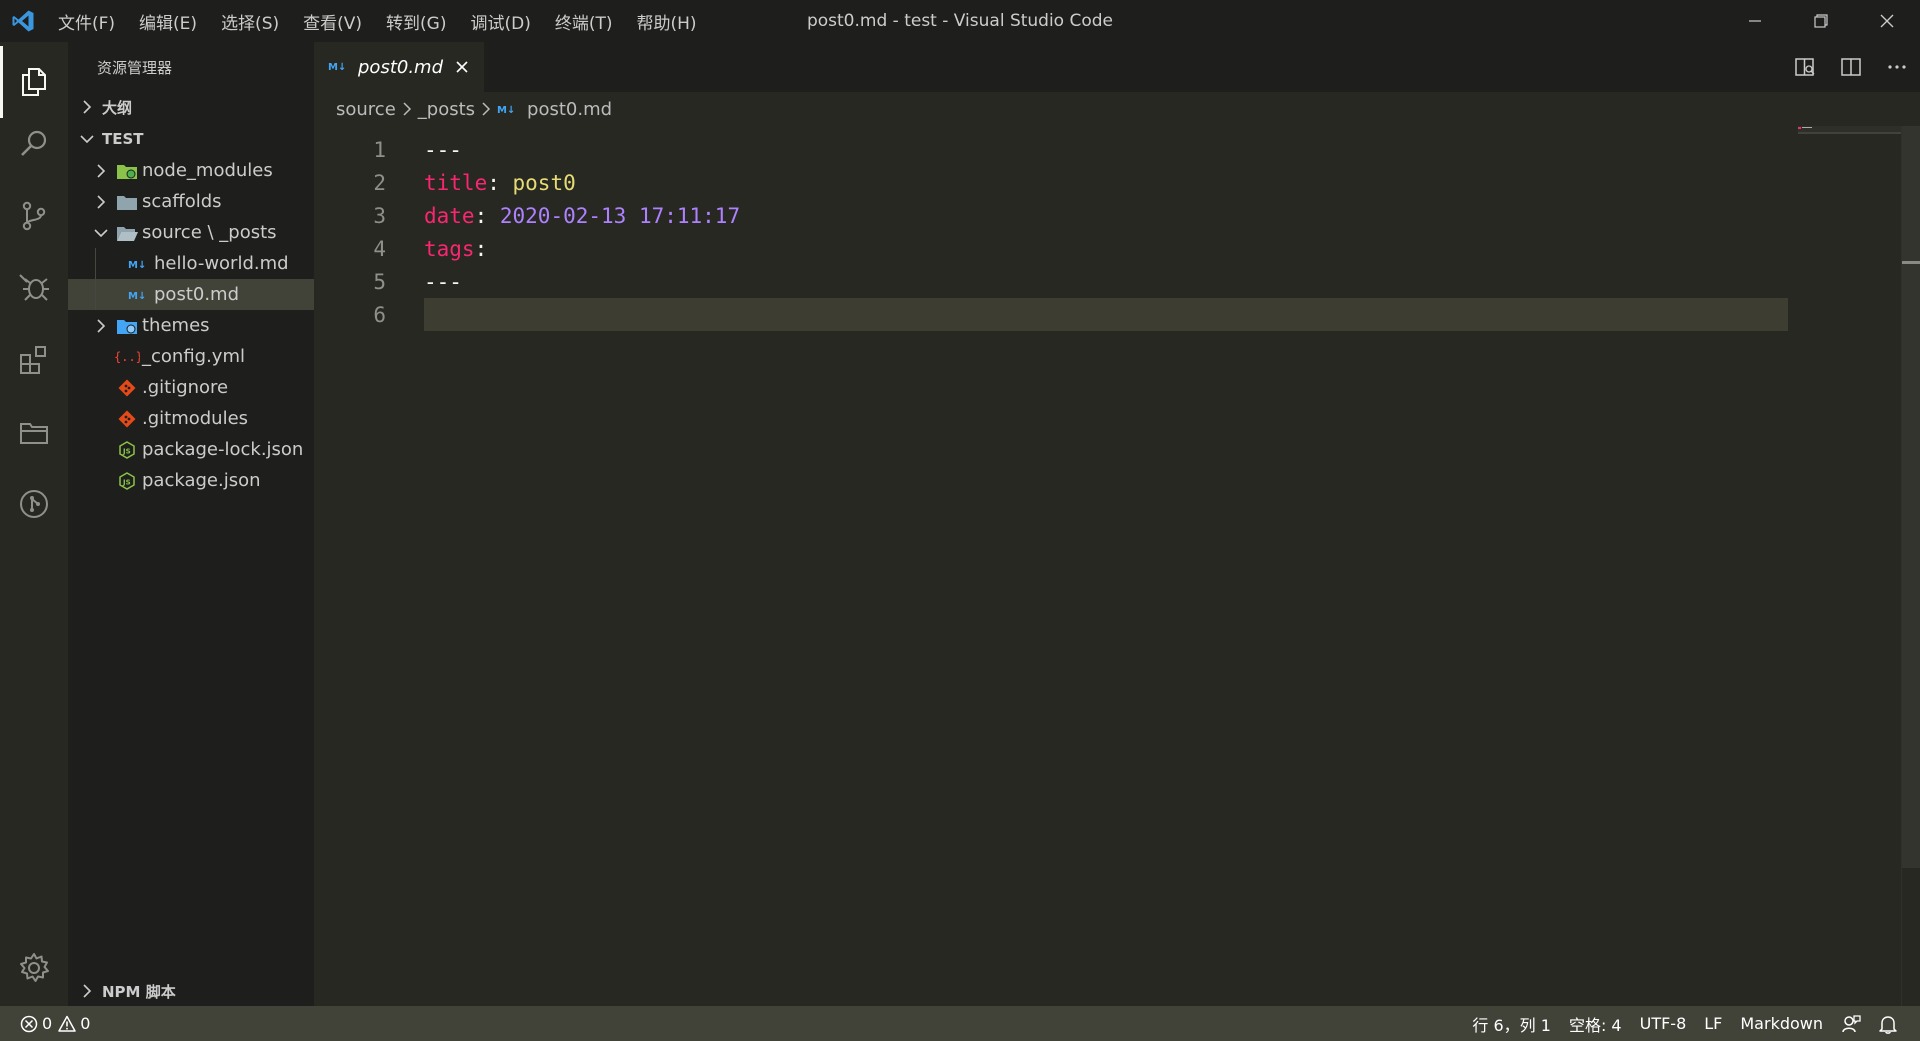 This screenshot has height=1041, width=1920. Describe the element at coordinates (95, 263) in the screenshot. I see `indent-guide` at that location.